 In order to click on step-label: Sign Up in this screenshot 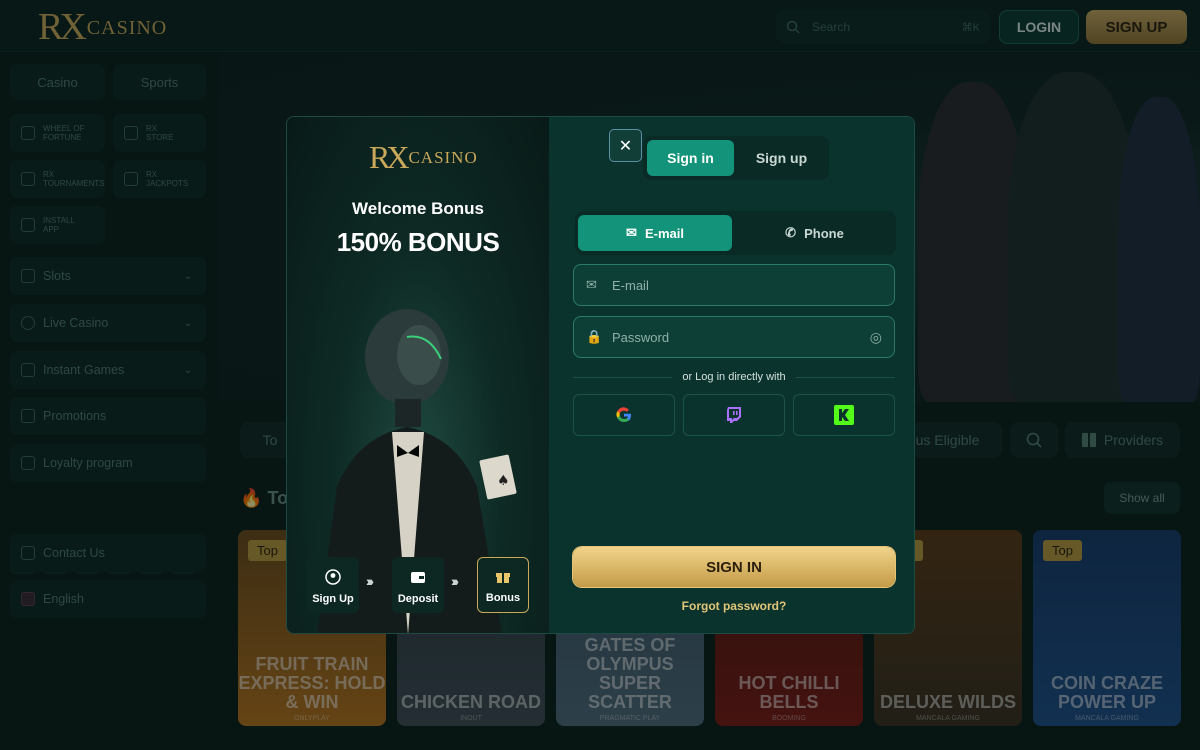, I will do `click(333, 599)`.